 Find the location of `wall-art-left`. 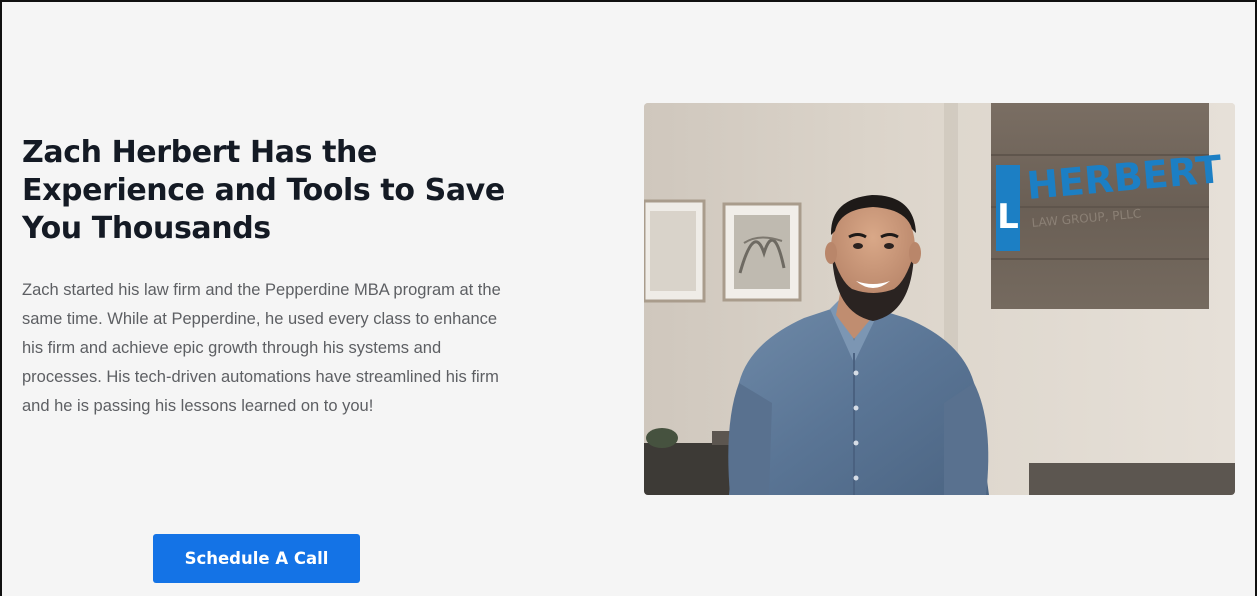

wall-art-left is located at coordinates (675, 251).